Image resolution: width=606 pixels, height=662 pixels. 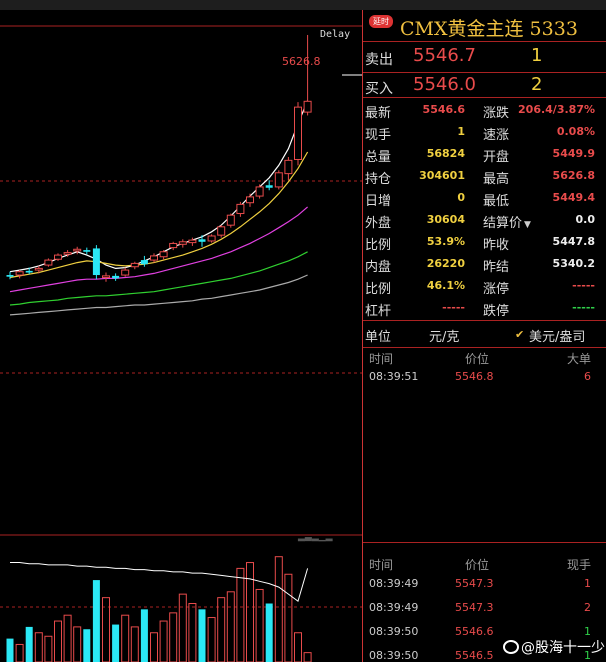 I want to click on stat-value: 5449.4, so click(x=573, y=197).